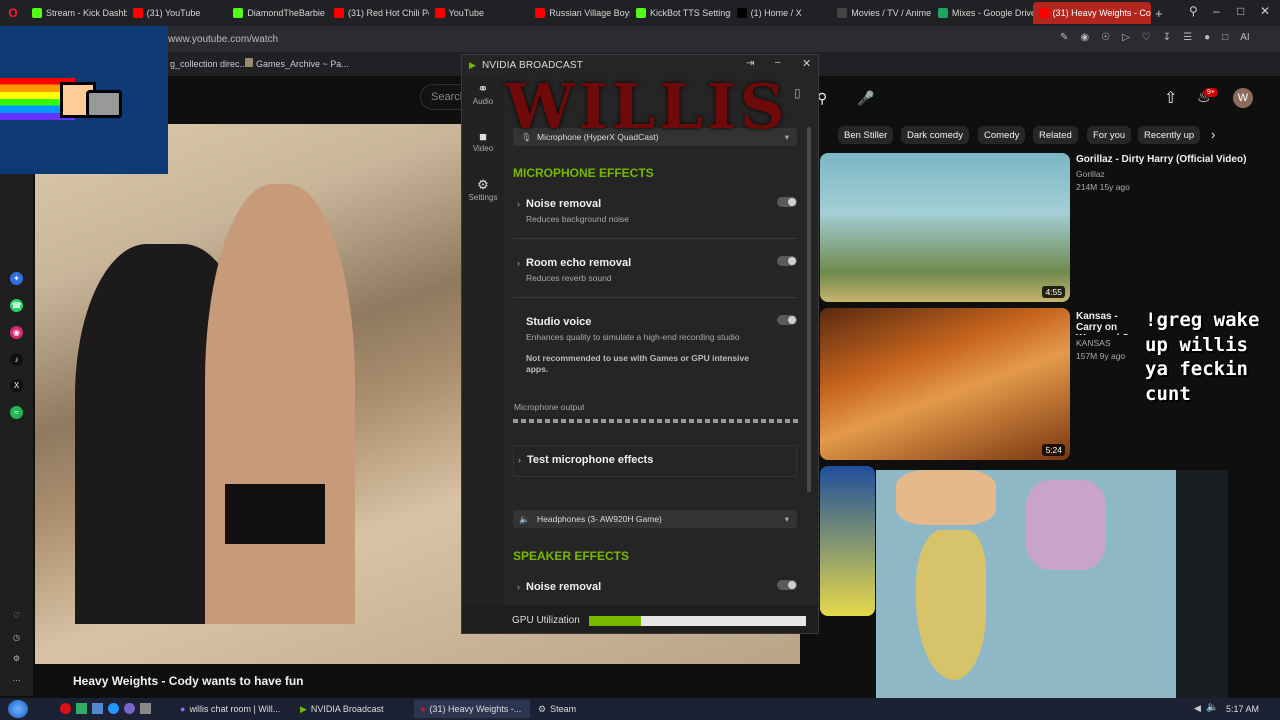 This screenshot has height=720, width=1280. What do you see at coordinates (1176, 159) in the screenshot?
I see `recommended-video-title: Gorillaz - Dirty Harry (Official Video)` at bounding box center [1176, 159].